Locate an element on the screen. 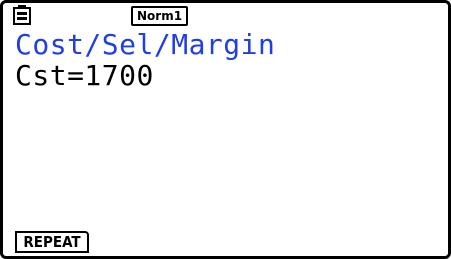  repeat-button: REPEAT is located at coordinates (52, 242).